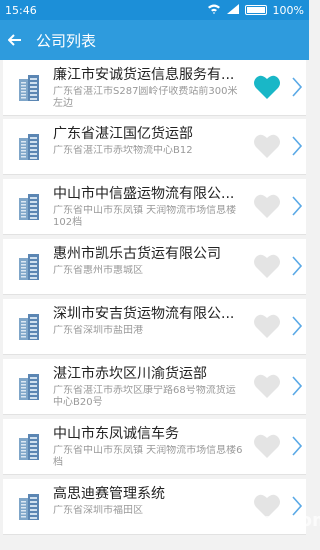 This screenshot has height=550, width=320. What do you see at coordinates (21, 10) in the screenshot?
I see `status-time: 15:46` at bounding box center [21, 10].